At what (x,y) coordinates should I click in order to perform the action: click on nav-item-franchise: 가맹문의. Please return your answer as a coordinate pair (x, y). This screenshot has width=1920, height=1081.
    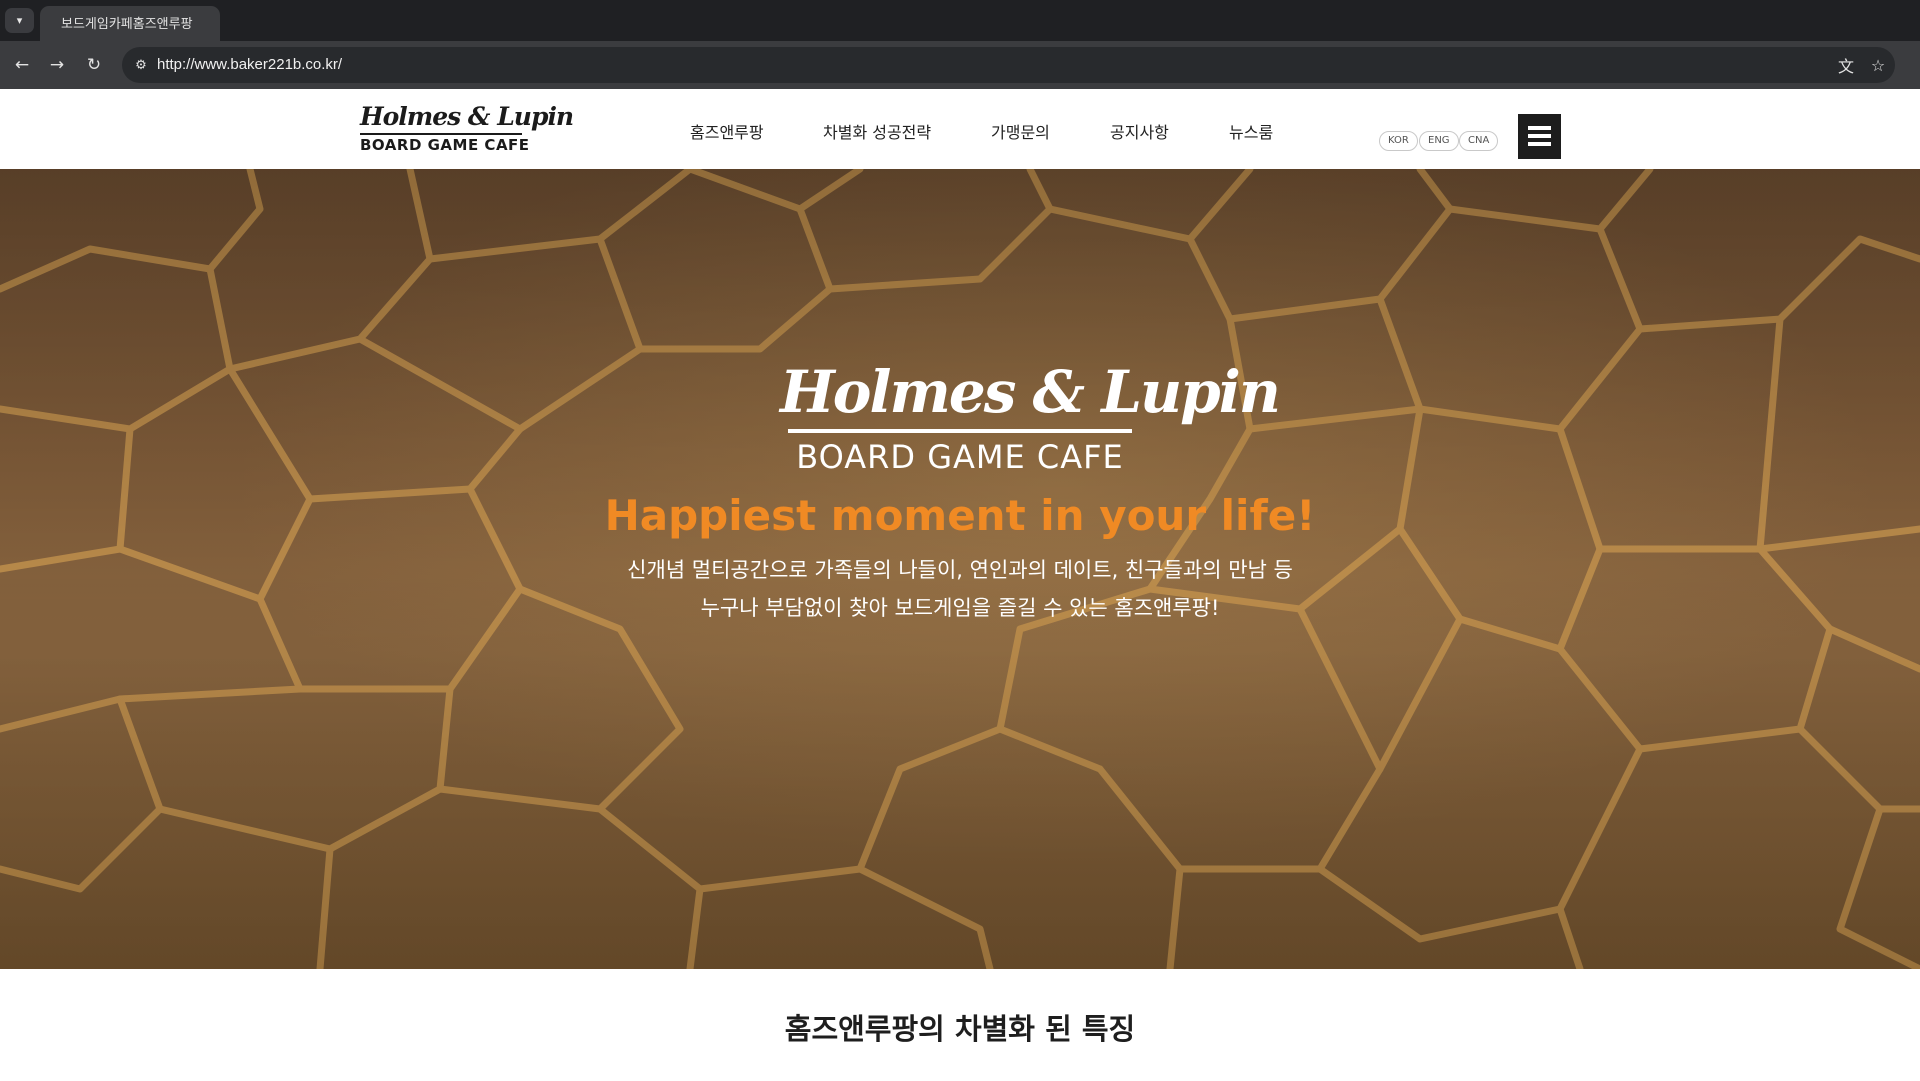
    Looking at the image, I should click on (1020, 131).